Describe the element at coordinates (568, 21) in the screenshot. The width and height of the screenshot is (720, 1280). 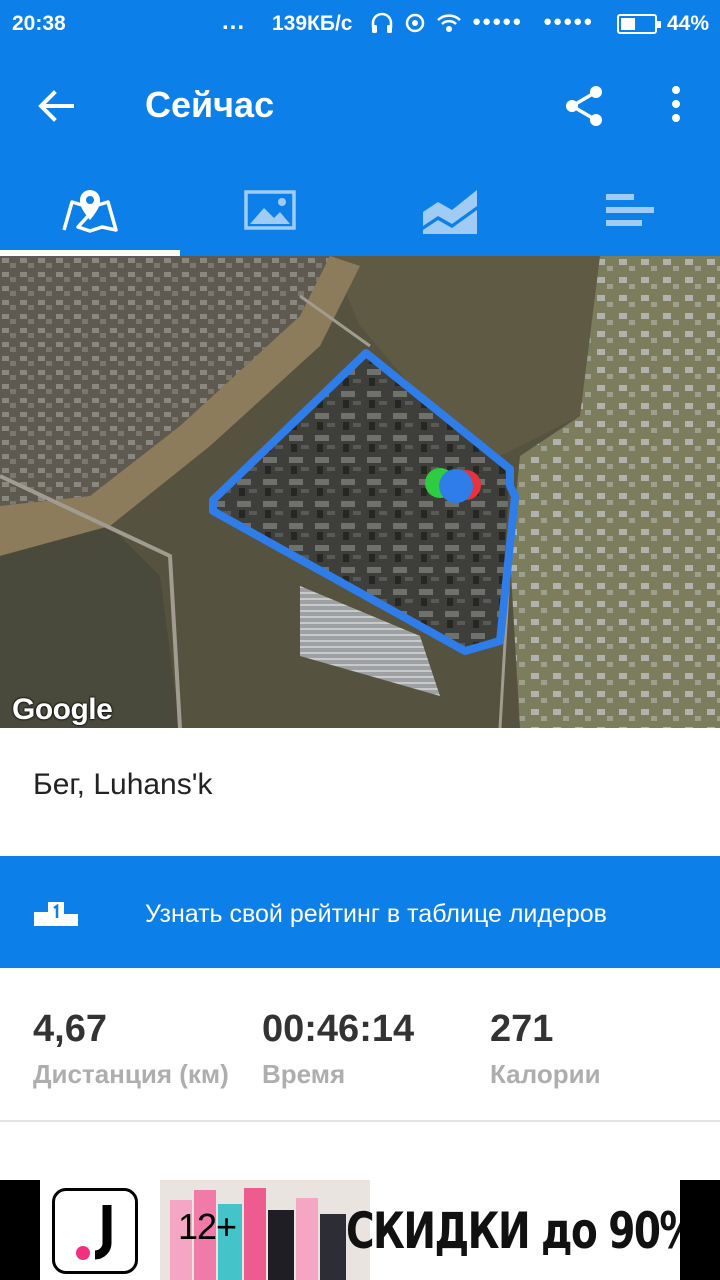
I see `signal-strength-2: ●●●●●` at that location.